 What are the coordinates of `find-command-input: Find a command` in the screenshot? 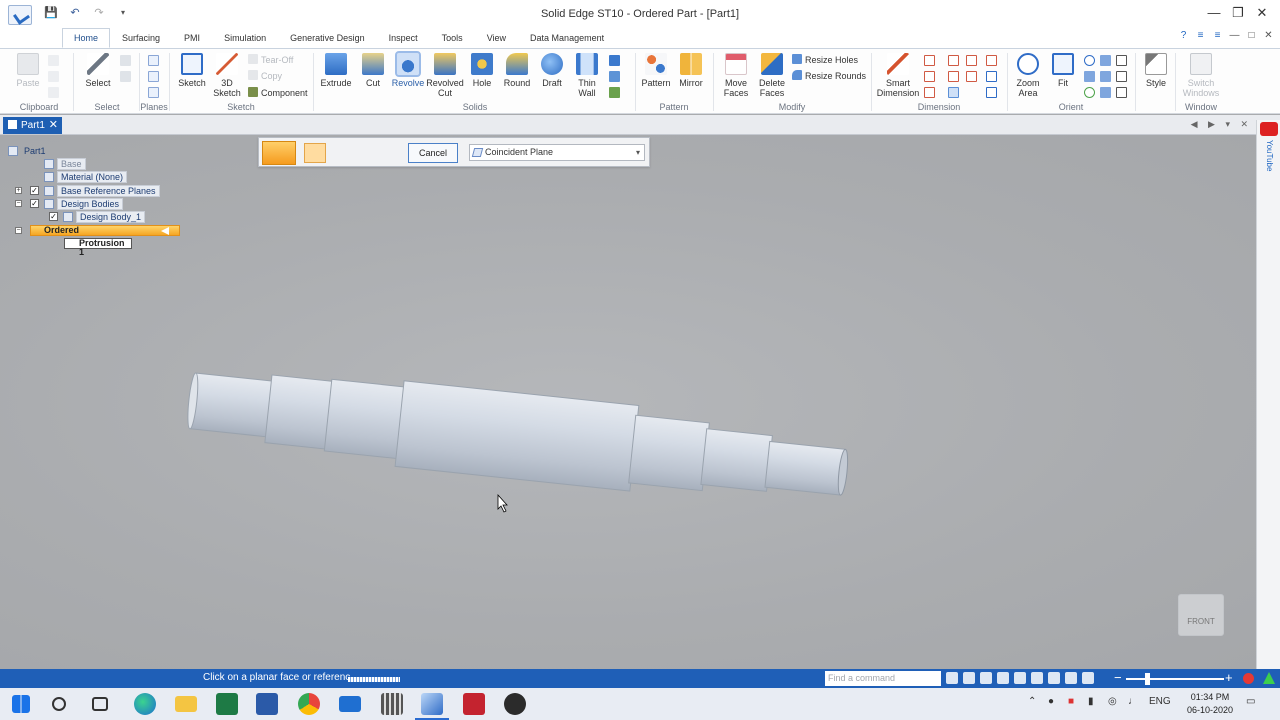 It's located at (883, 678).